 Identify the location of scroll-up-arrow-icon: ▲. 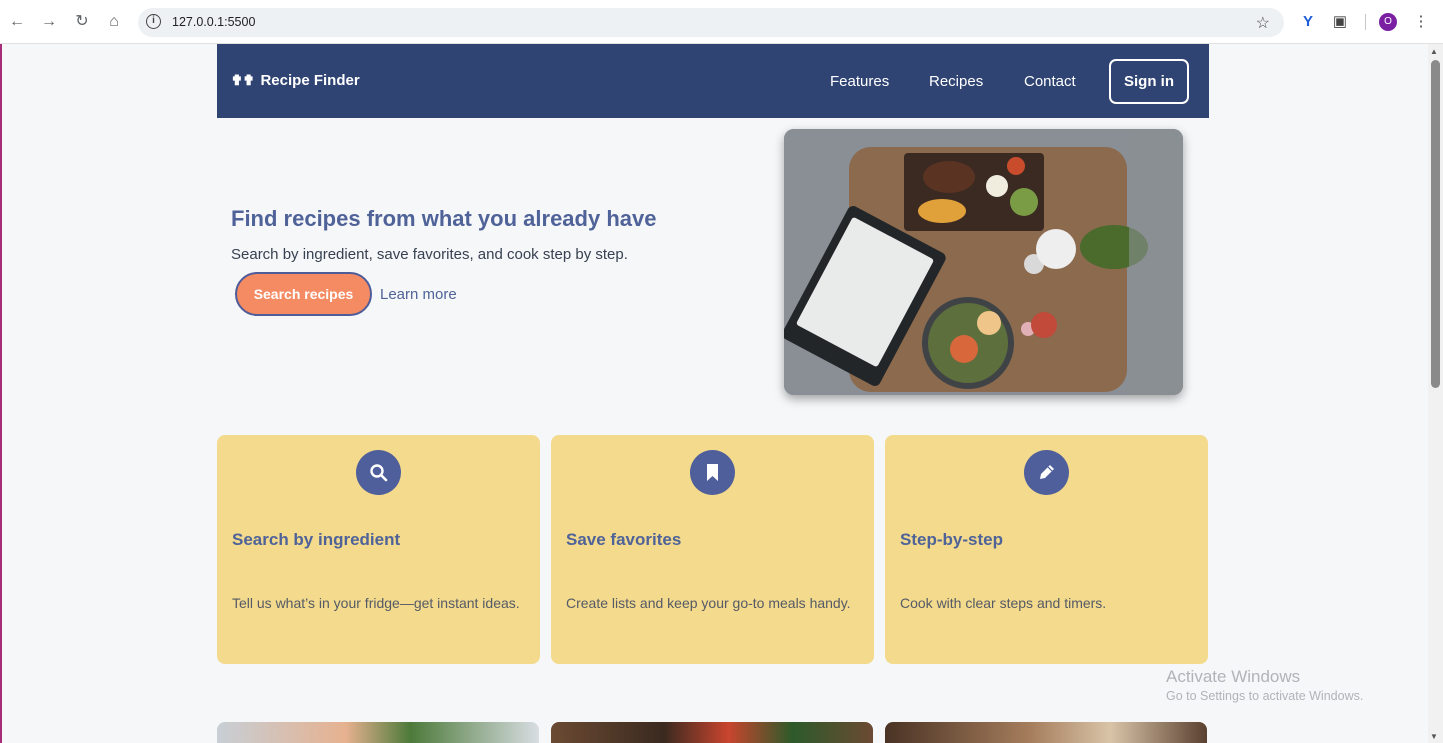
(1434, 51).